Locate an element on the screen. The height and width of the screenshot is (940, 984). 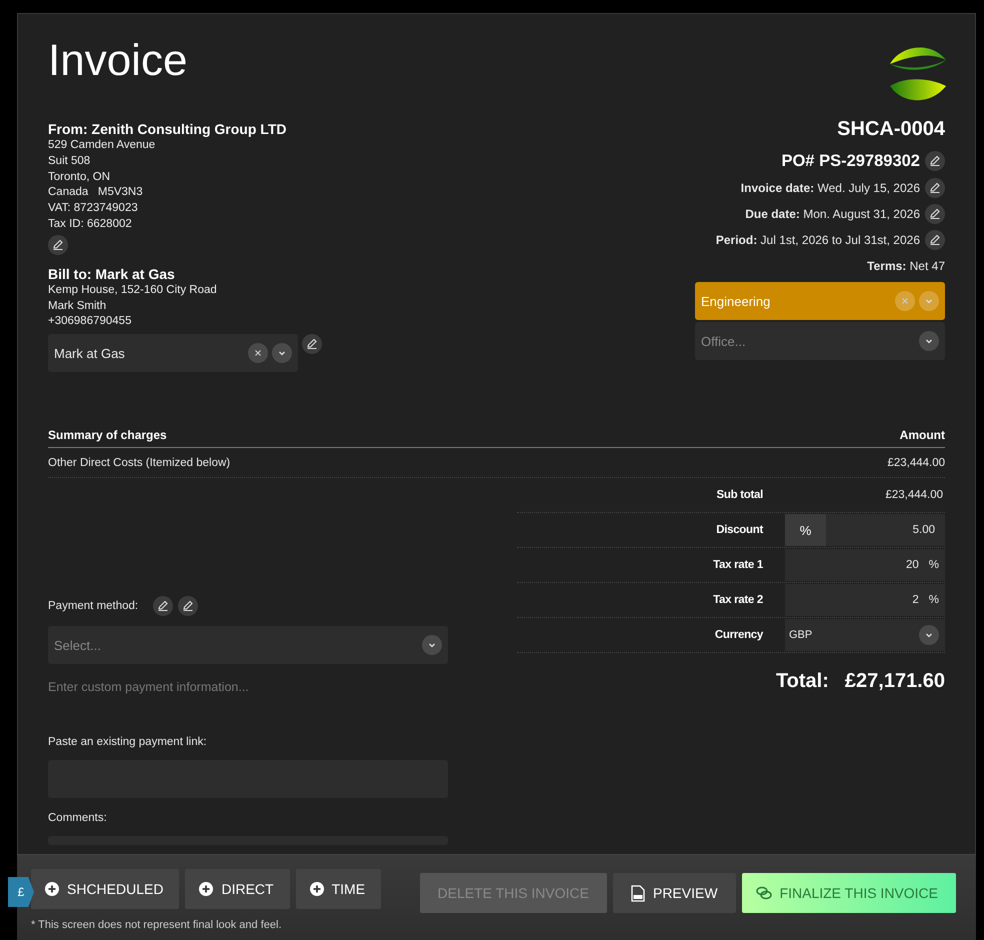
tax-rate-field: 2 % is located at coordinates (865, 600).